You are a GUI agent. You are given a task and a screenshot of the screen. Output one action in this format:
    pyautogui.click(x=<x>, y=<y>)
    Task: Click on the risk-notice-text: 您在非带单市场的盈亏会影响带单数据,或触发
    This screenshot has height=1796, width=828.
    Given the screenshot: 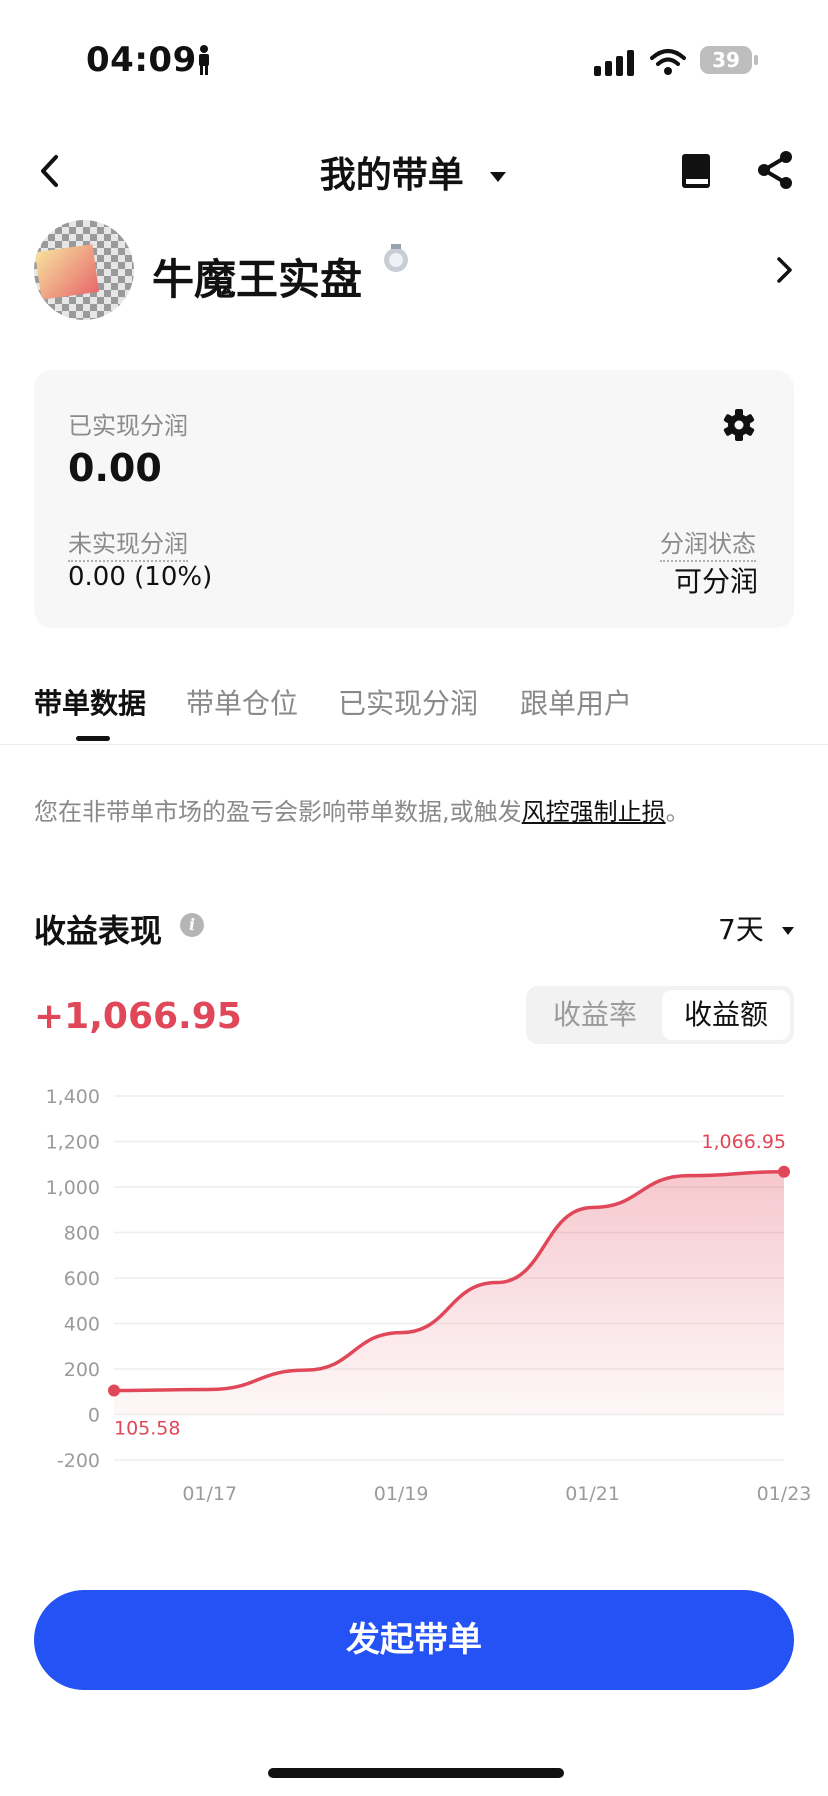 What is the action you would take?
    pyautogui.click(x=278, y=812)
    